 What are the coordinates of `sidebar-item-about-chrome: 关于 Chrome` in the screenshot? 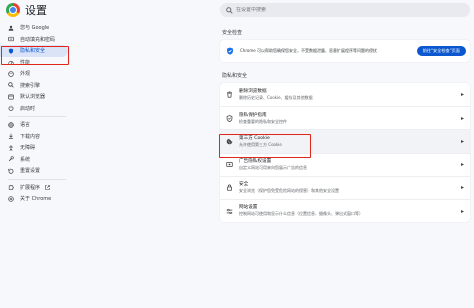 It's located at (34, 199).